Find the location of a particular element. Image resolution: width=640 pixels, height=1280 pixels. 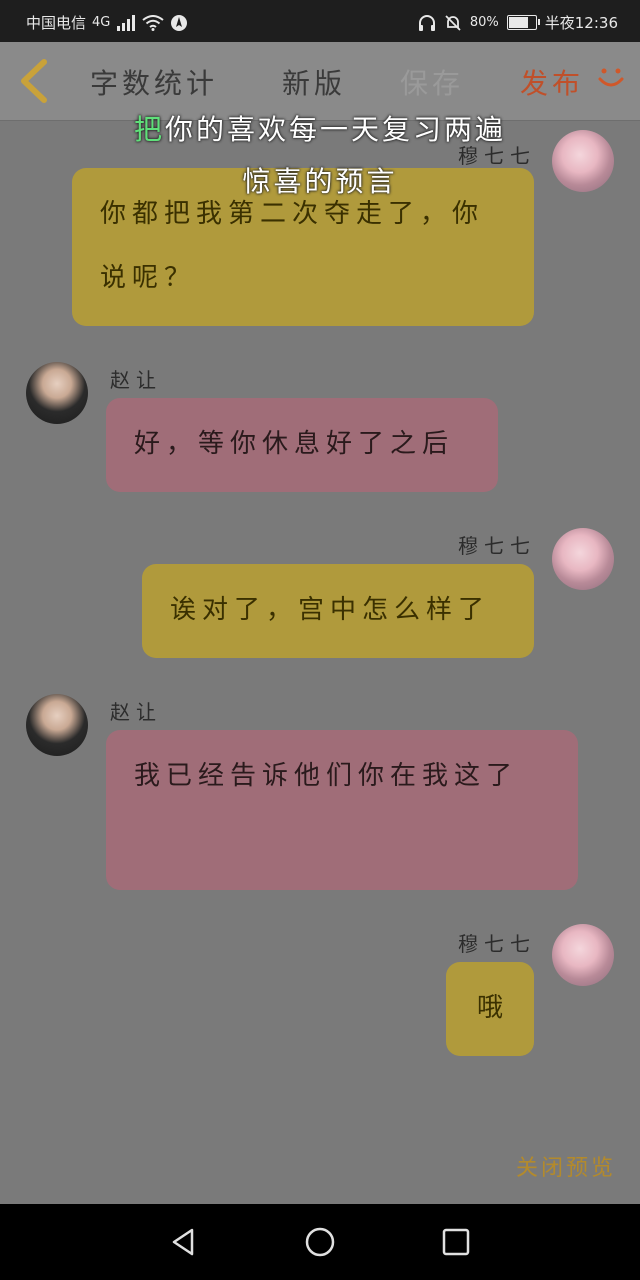

signal-icon is located at coordinates (126, 22).